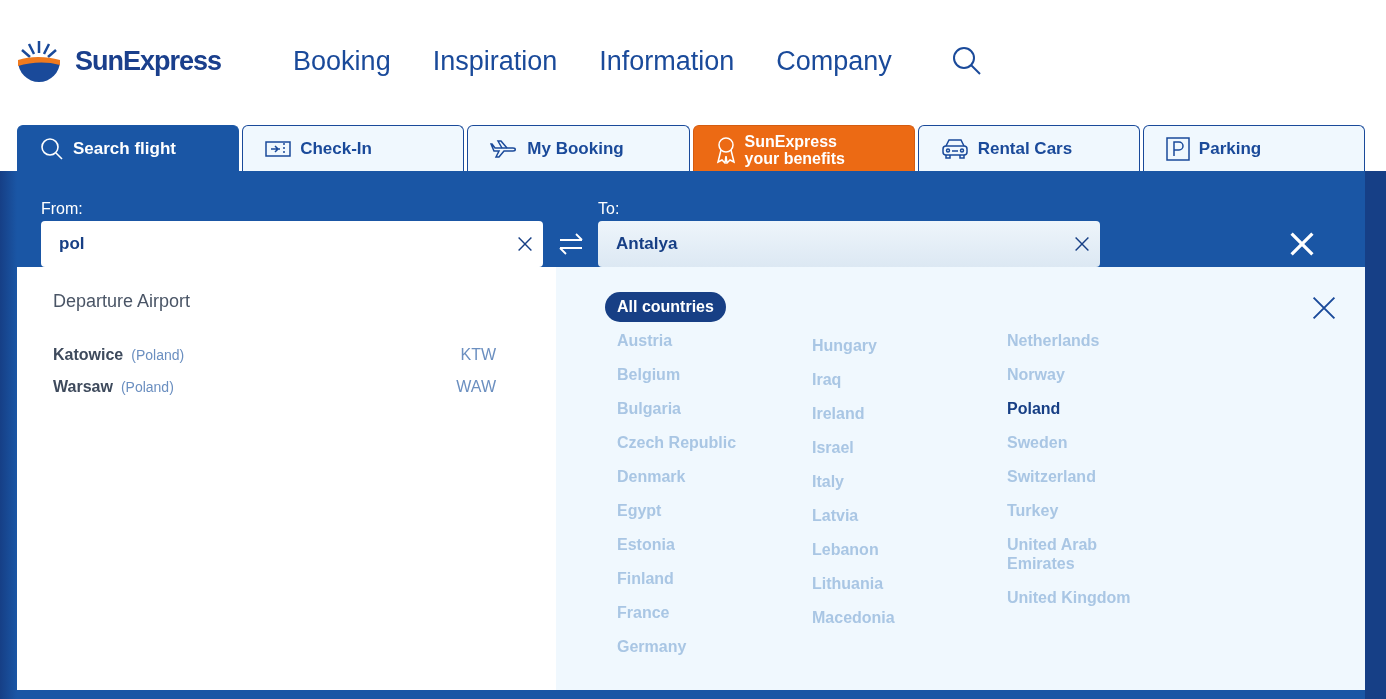 The height and width of the screenshot is (699, 1386). Describe the element at coordinates (122, 301) in the screenshot. I see `section-title: Departure Airport` at that location.